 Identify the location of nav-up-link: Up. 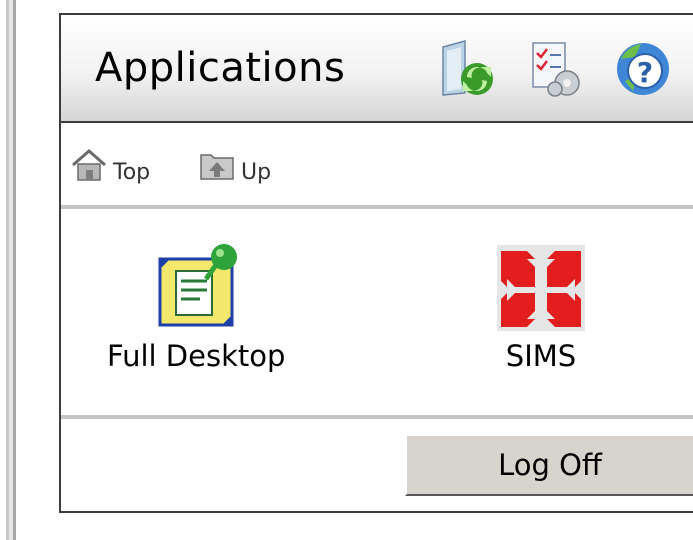
(235, 167).